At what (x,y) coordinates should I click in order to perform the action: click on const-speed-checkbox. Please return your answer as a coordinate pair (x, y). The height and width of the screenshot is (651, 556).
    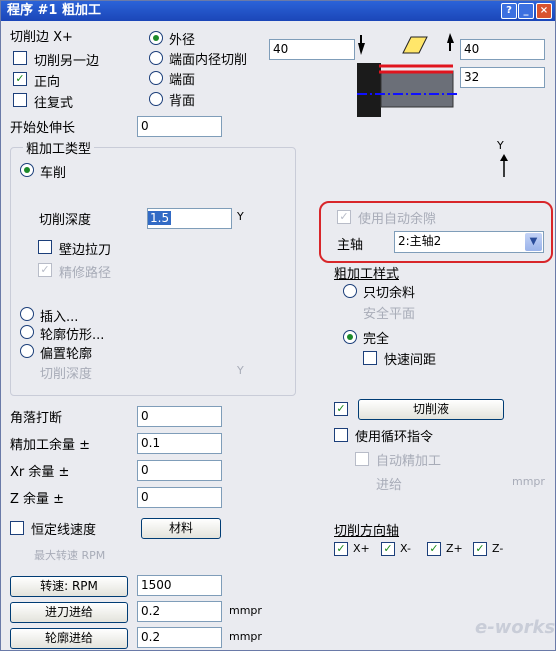
    Looking at the image, I should click on (17, 528).